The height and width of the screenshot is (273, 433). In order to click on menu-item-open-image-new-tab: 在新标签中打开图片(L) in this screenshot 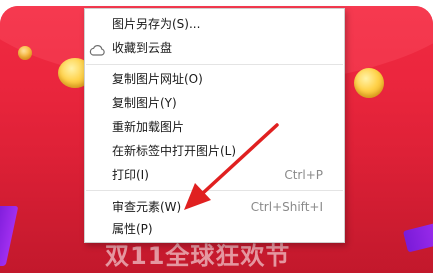, I will do `click(214, 151)`.